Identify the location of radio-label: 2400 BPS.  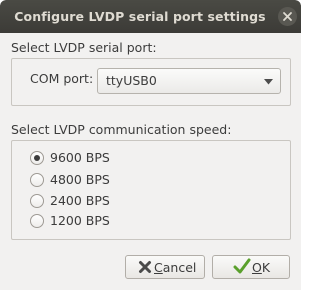
(80, 200).